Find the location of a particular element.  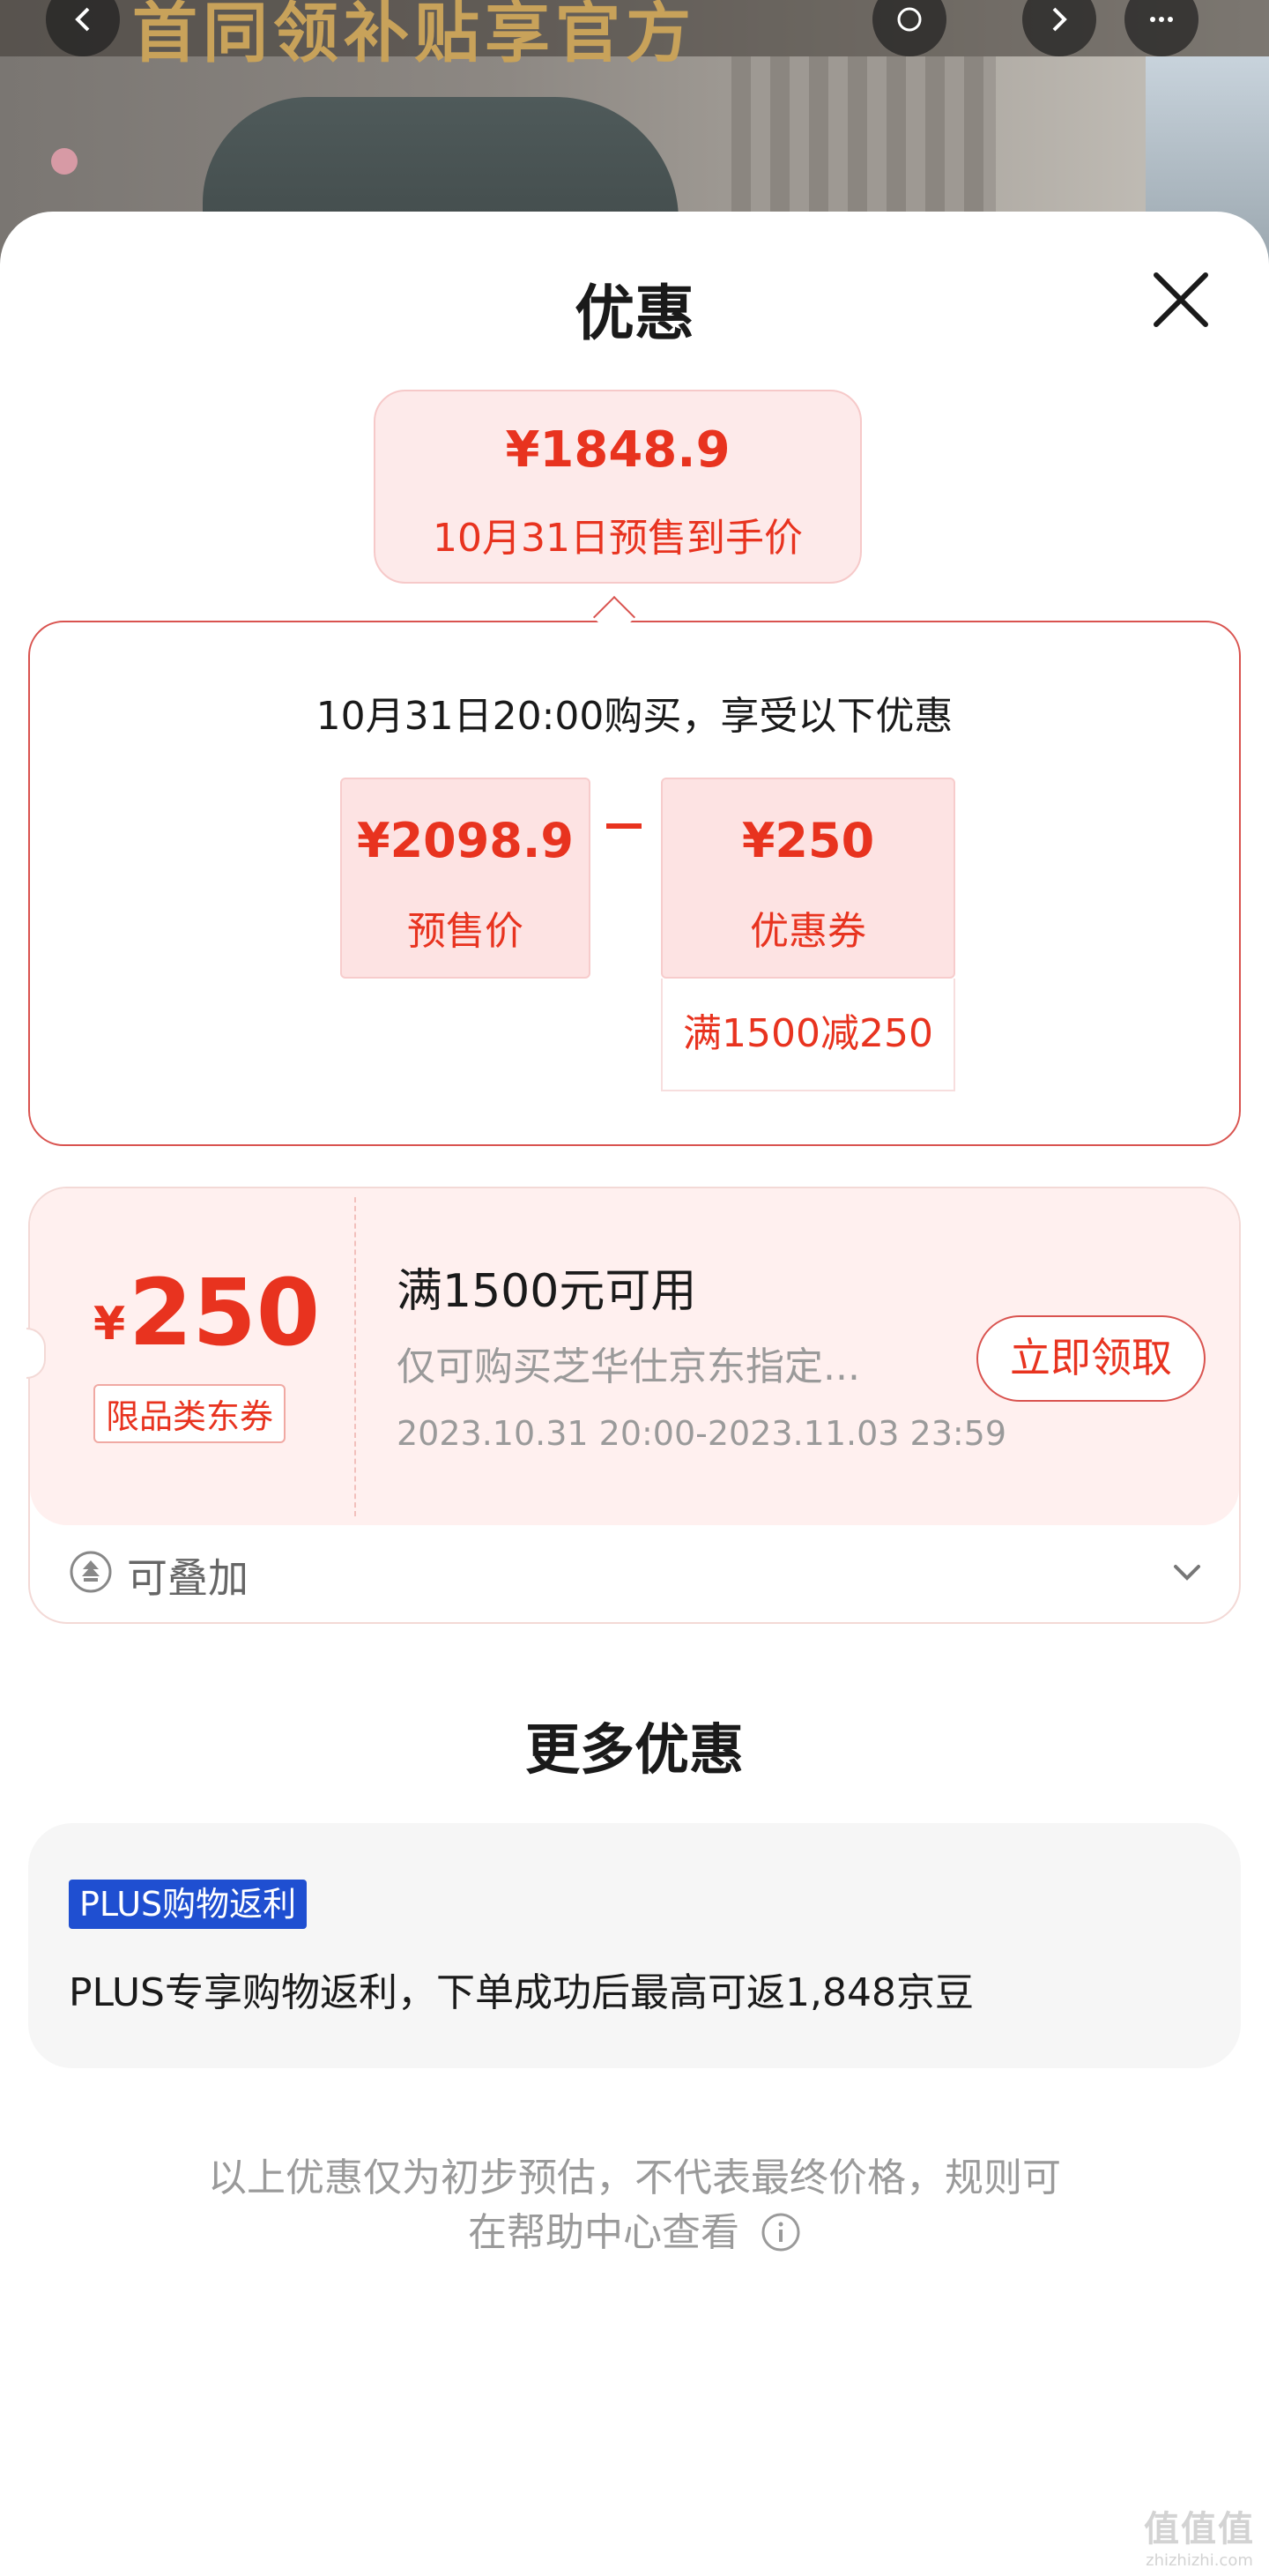

coupon-amount: 250 is located at coordinates (225, 1312).